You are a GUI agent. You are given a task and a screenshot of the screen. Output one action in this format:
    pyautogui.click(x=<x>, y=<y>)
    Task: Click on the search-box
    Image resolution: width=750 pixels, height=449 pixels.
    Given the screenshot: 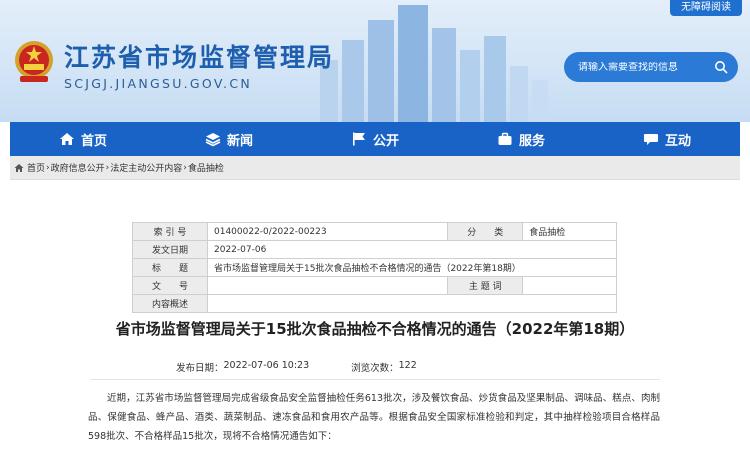 What is the action you would take?
    pyautogui.click(x=651, y=67)
    